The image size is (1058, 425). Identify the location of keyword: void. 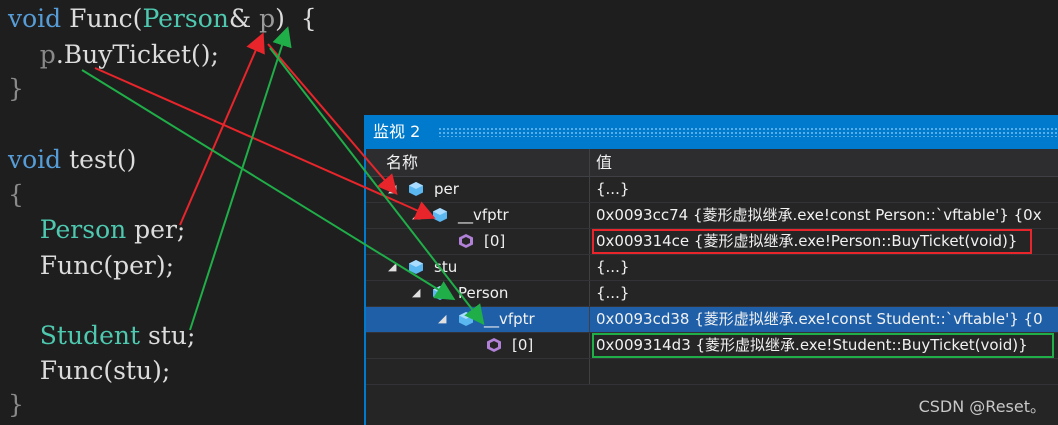
(35, 18).